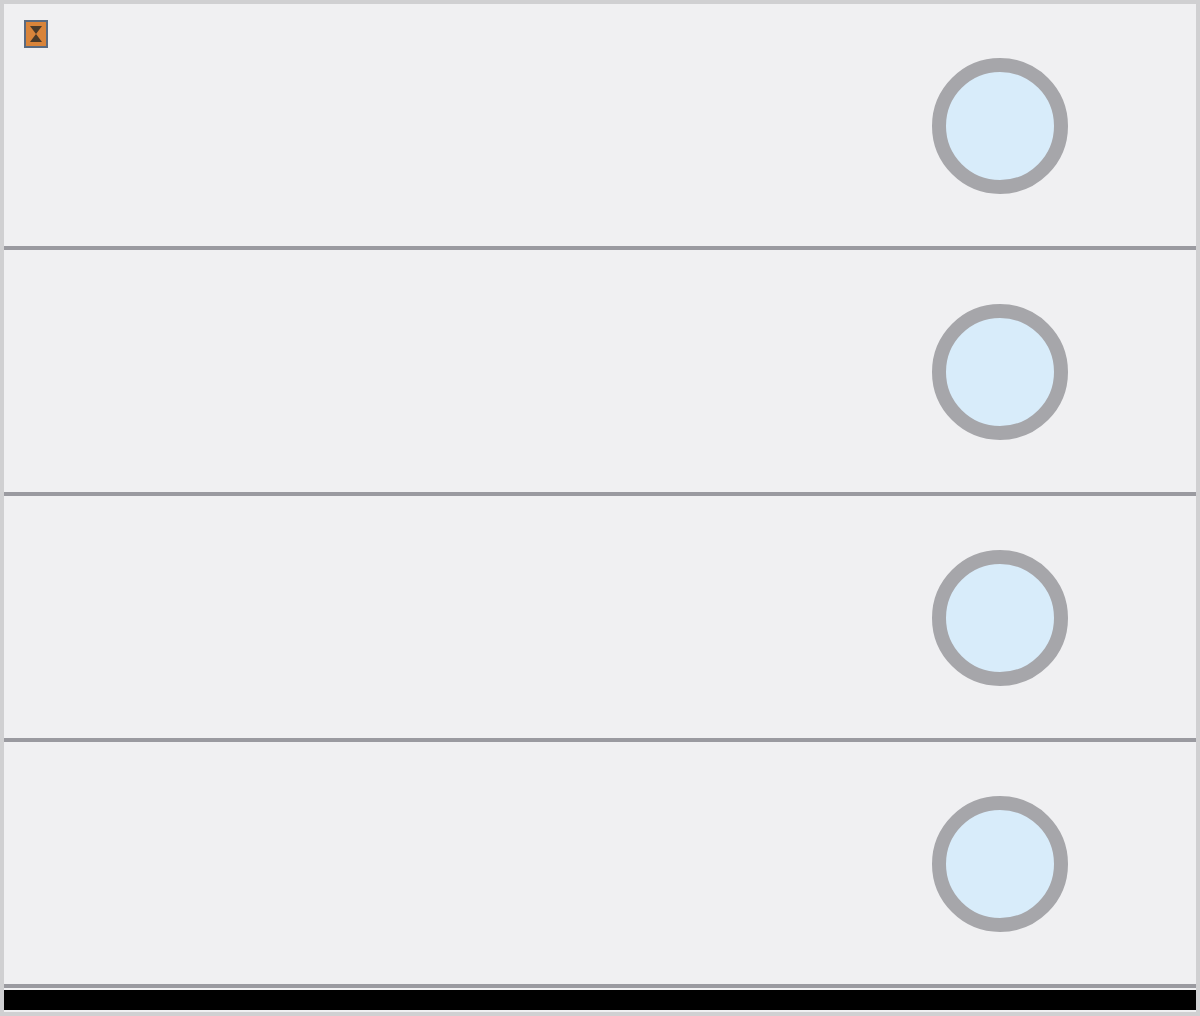 The width and height of the screenshot is (1200, 1016). What do you see at coordinates (36, 34) in the screenshot?
I see `app-icon` at bounding box center [36, 34].